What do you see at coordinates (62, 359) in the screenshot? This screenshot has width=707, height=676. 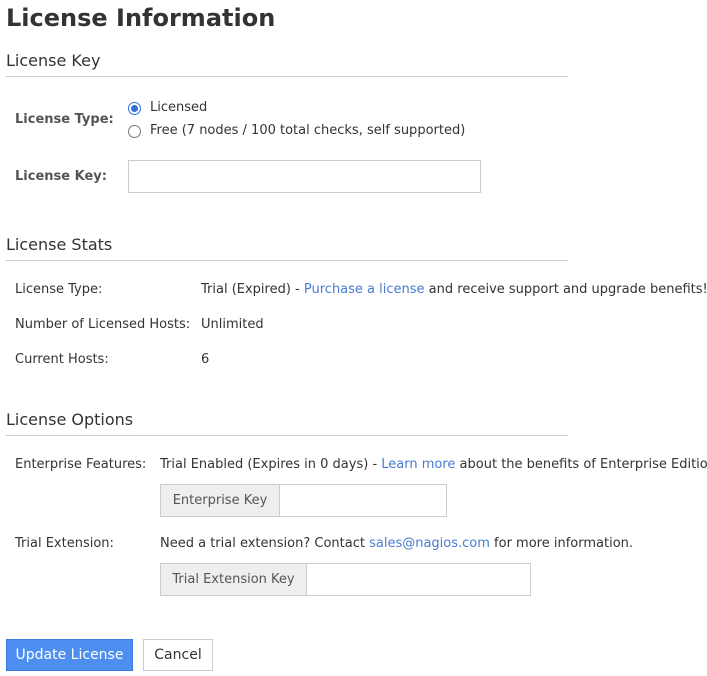 I see `current-hosts-label: Current Hosts:` at bounding box center [62, 359].